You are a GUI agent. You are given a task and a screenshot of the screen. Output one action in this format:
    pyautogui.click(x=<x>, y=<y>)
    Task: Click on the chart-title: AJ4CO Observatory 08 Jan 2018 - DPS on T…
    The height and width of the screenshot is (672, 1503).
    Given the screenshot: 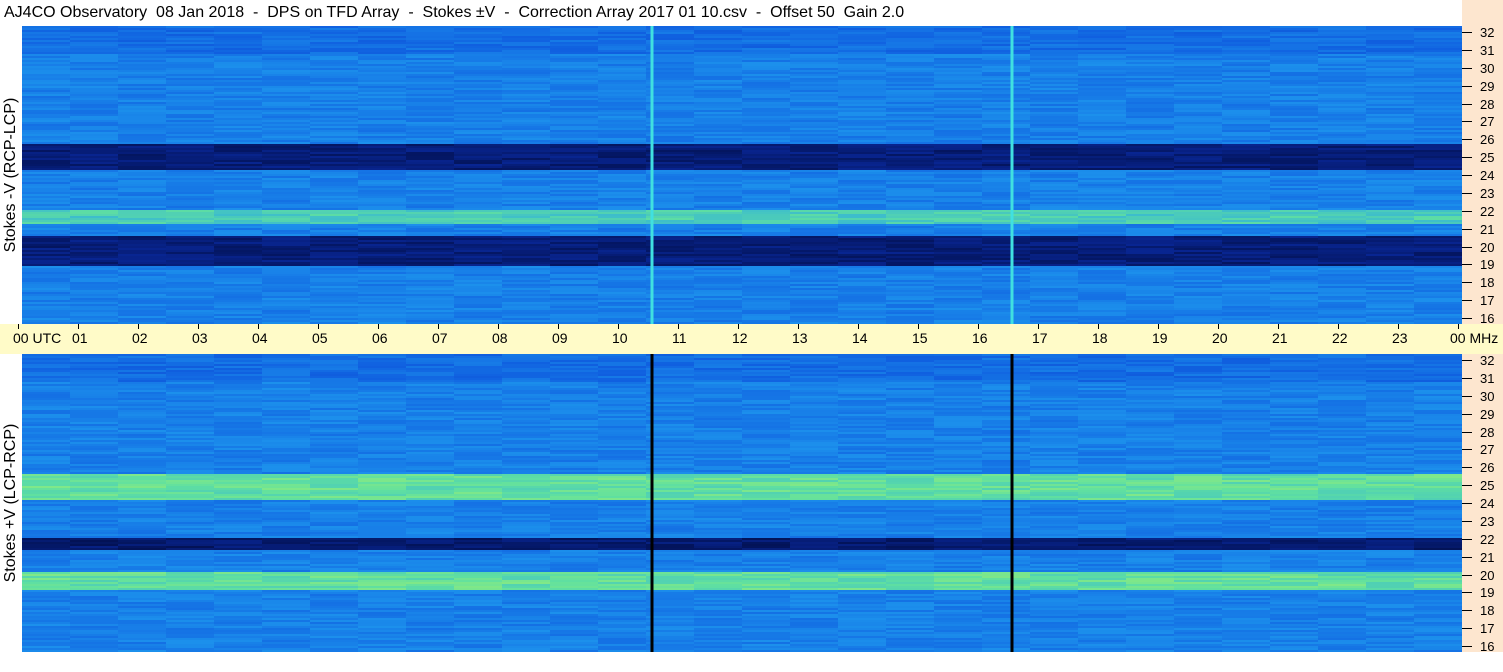 What is the action you would take?
    pyautogui.click(x=454, y=12)
    